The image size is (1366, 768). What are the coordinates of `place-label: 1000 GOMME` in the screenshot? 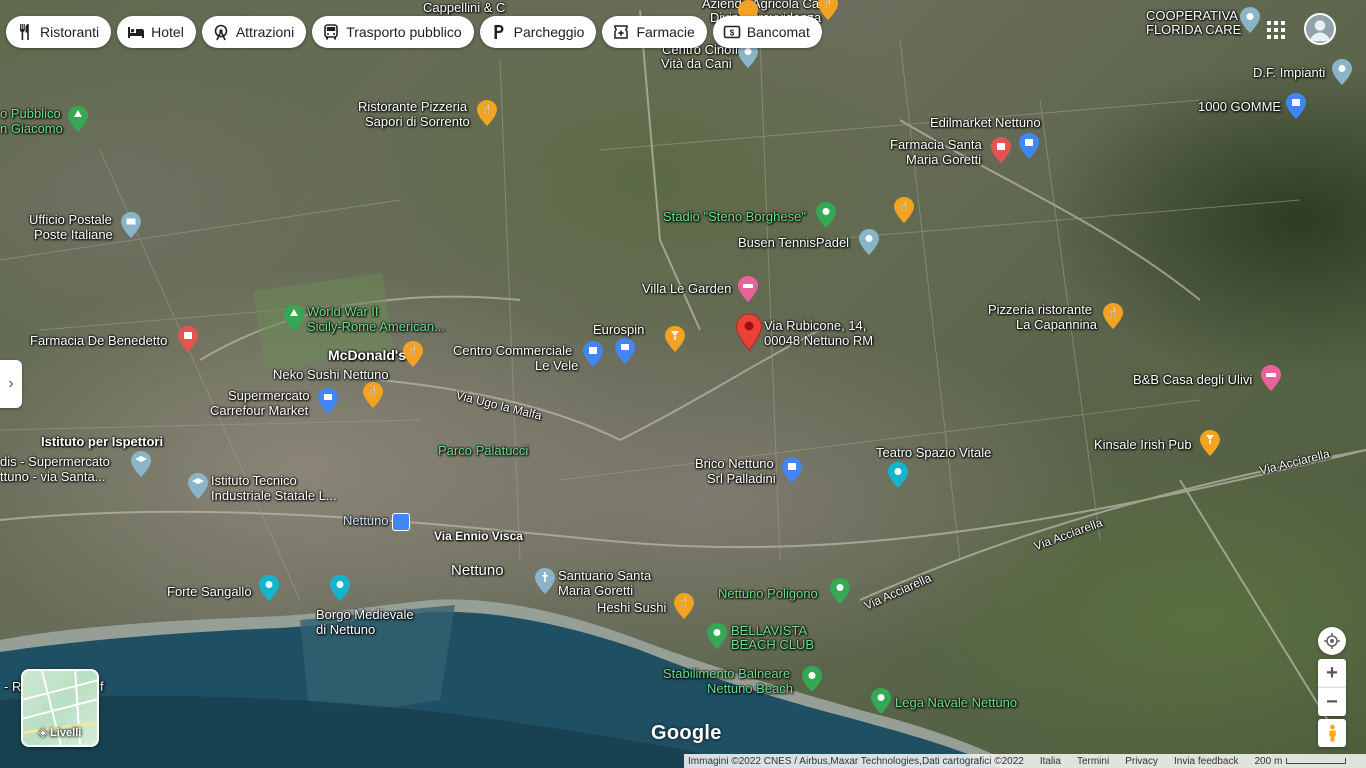 It's located at (1239, 106).